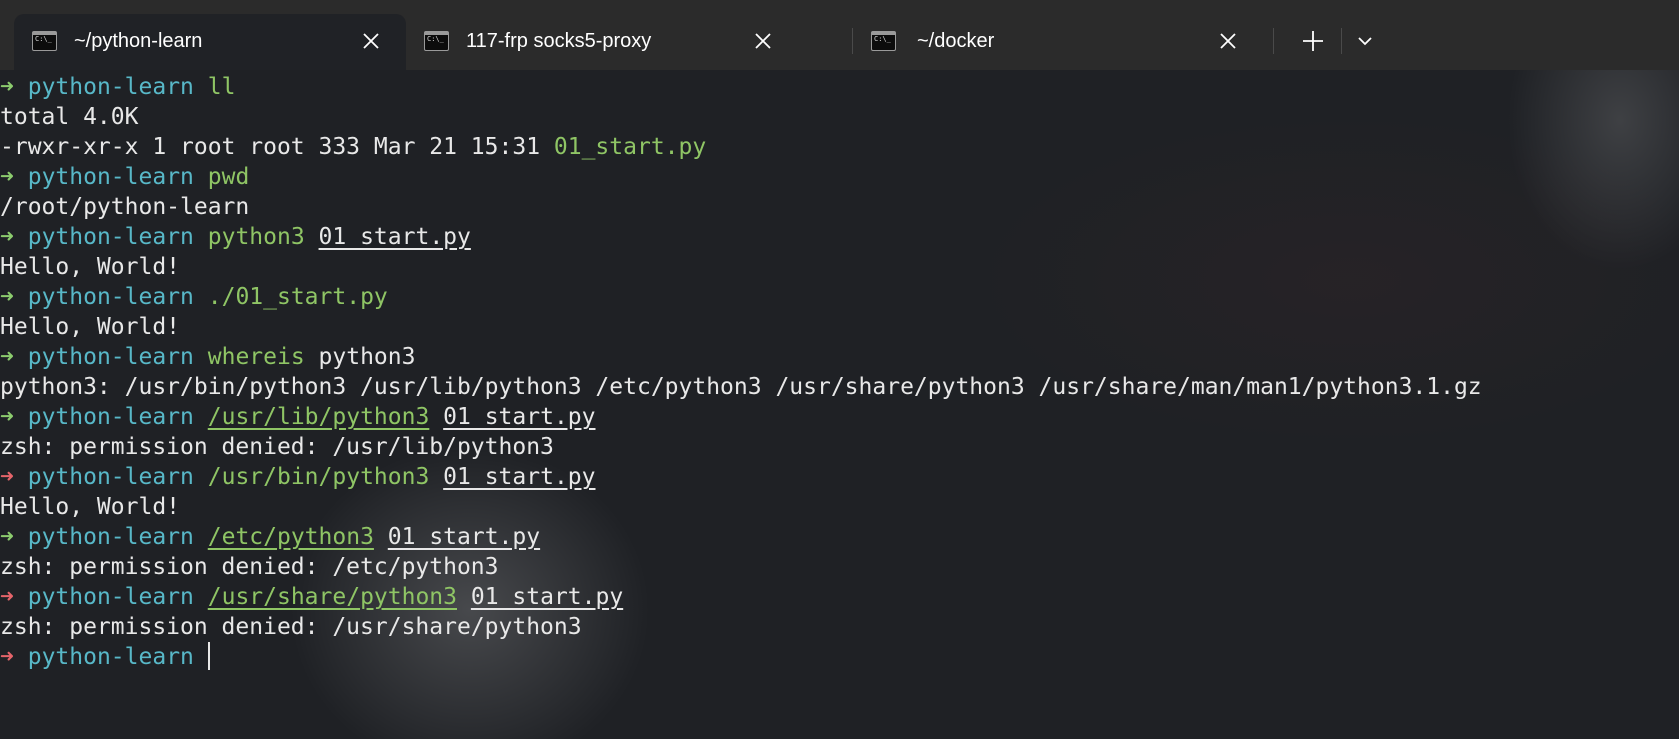  Describe the element at coordinates (297, 297) in the screenshot. I see `command: ./01_start.py` at that location.